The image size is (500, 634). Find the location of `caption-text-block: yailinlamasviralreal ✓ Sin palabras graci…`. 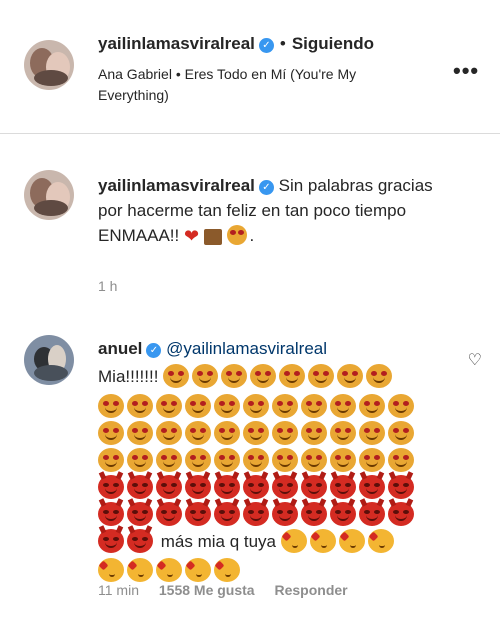

caption-text-block: yailinlamasviralreal ✓ Sin palabras graci… is located at coordinates (278, 211).